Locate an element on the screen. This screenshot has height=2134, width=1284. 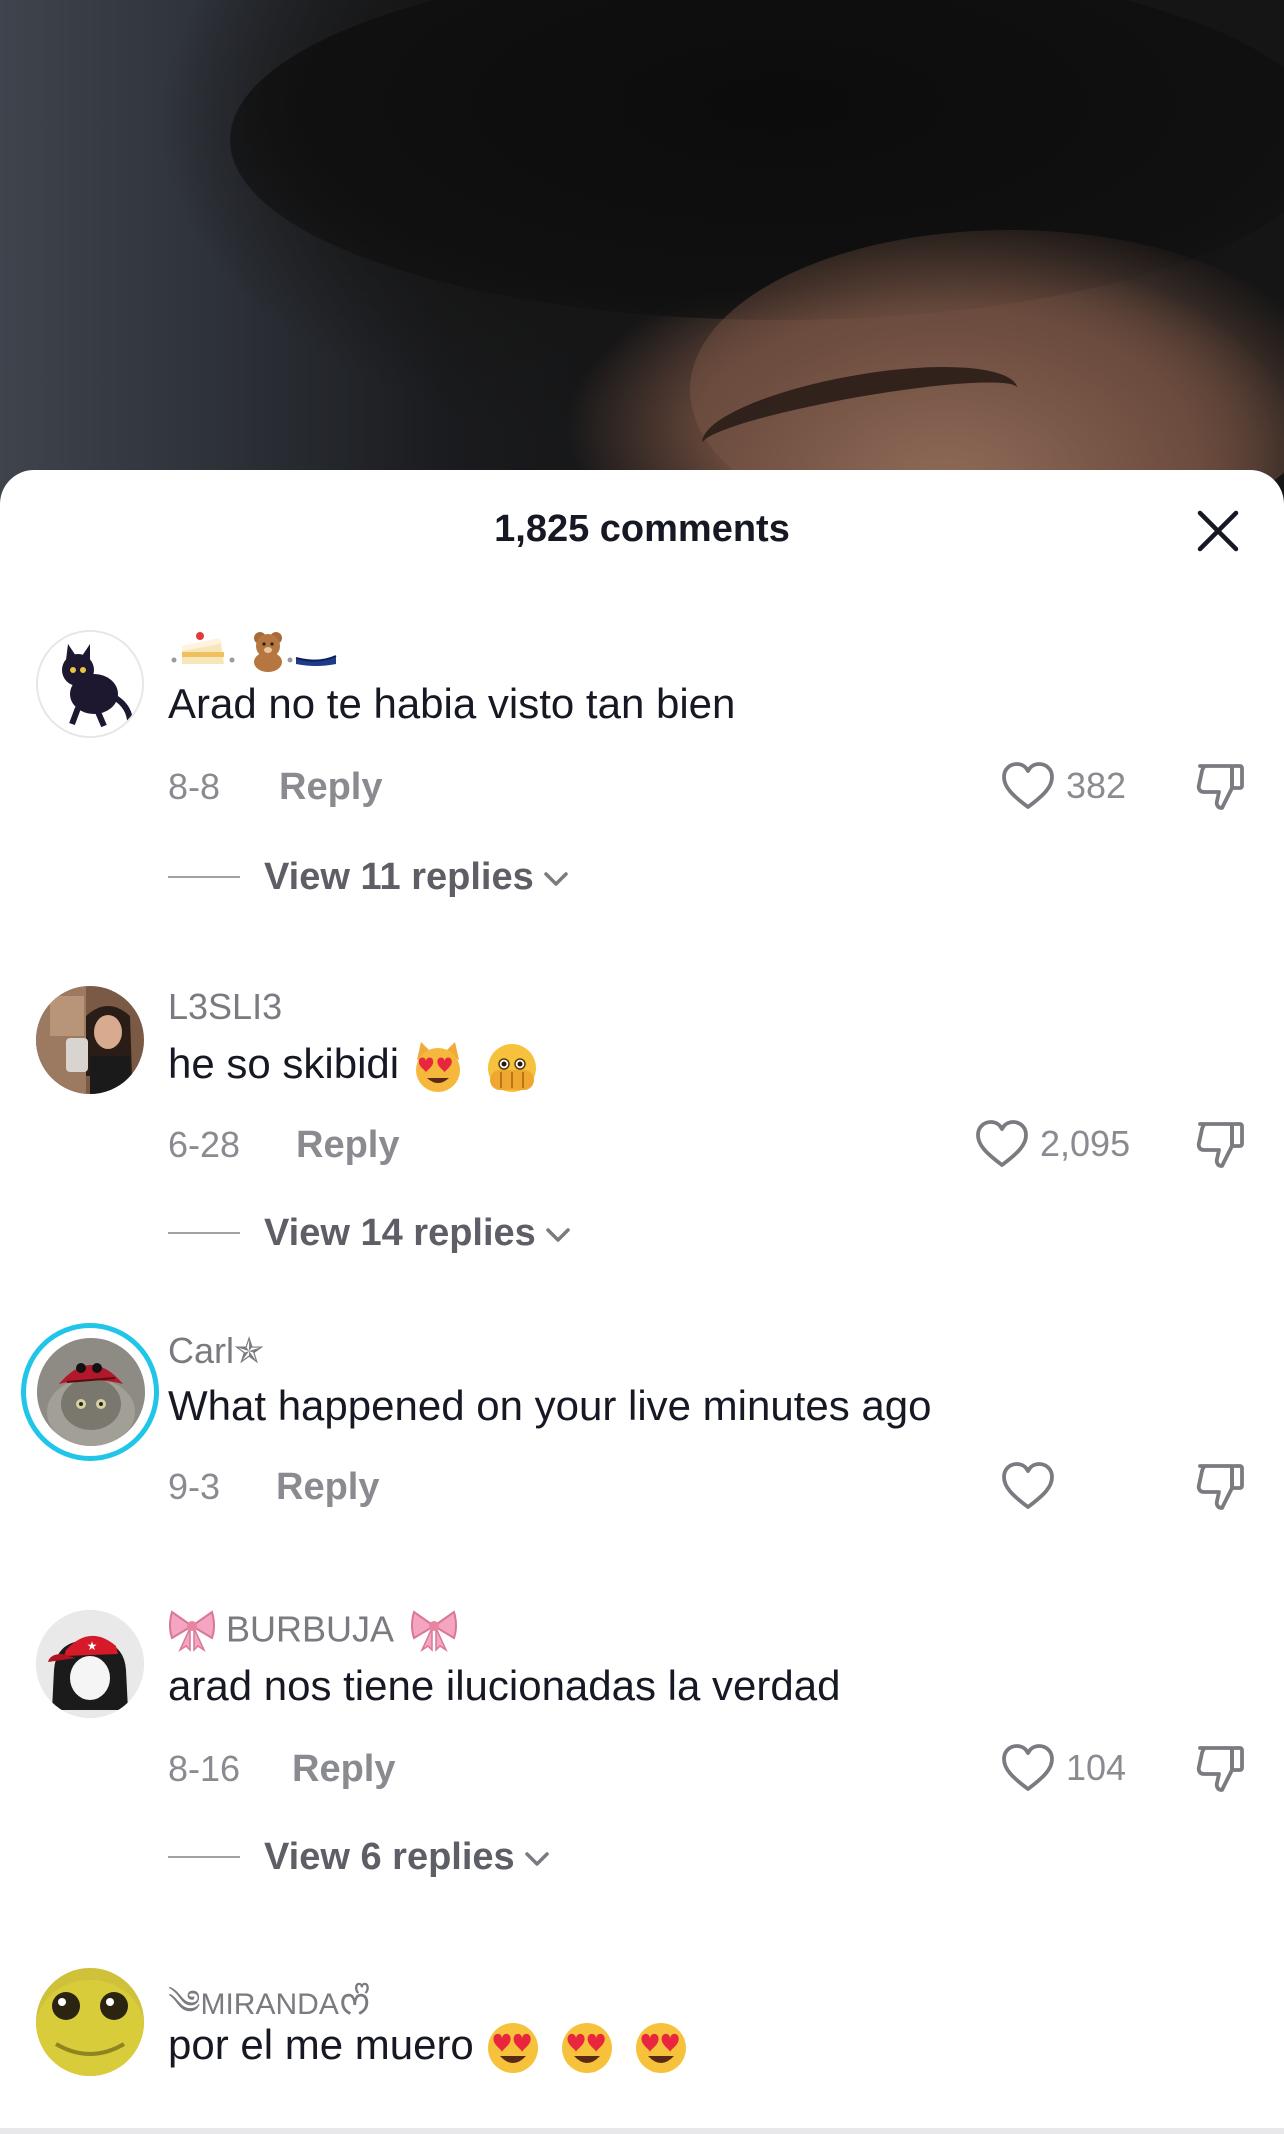
view-replies-button: View 6 replies is located at coordinates (359, 1857).